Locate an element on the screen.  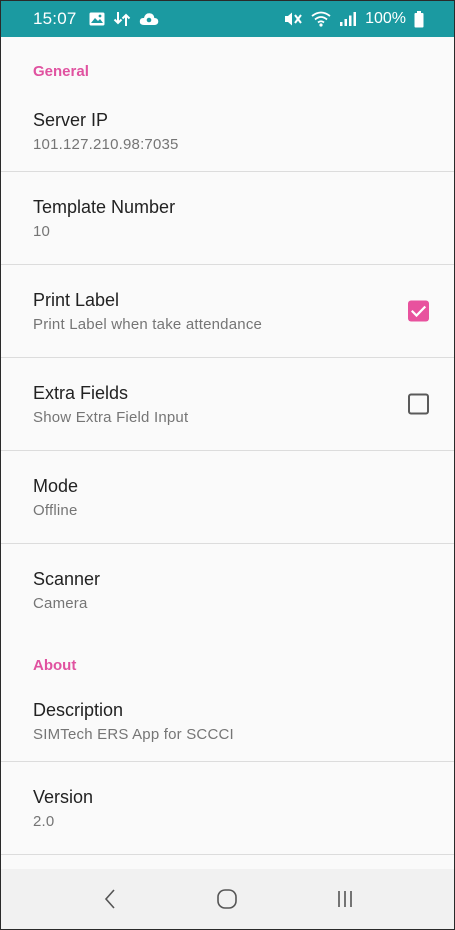
pref-template-number: Template Number 10 is located at coordinates (227, 218).